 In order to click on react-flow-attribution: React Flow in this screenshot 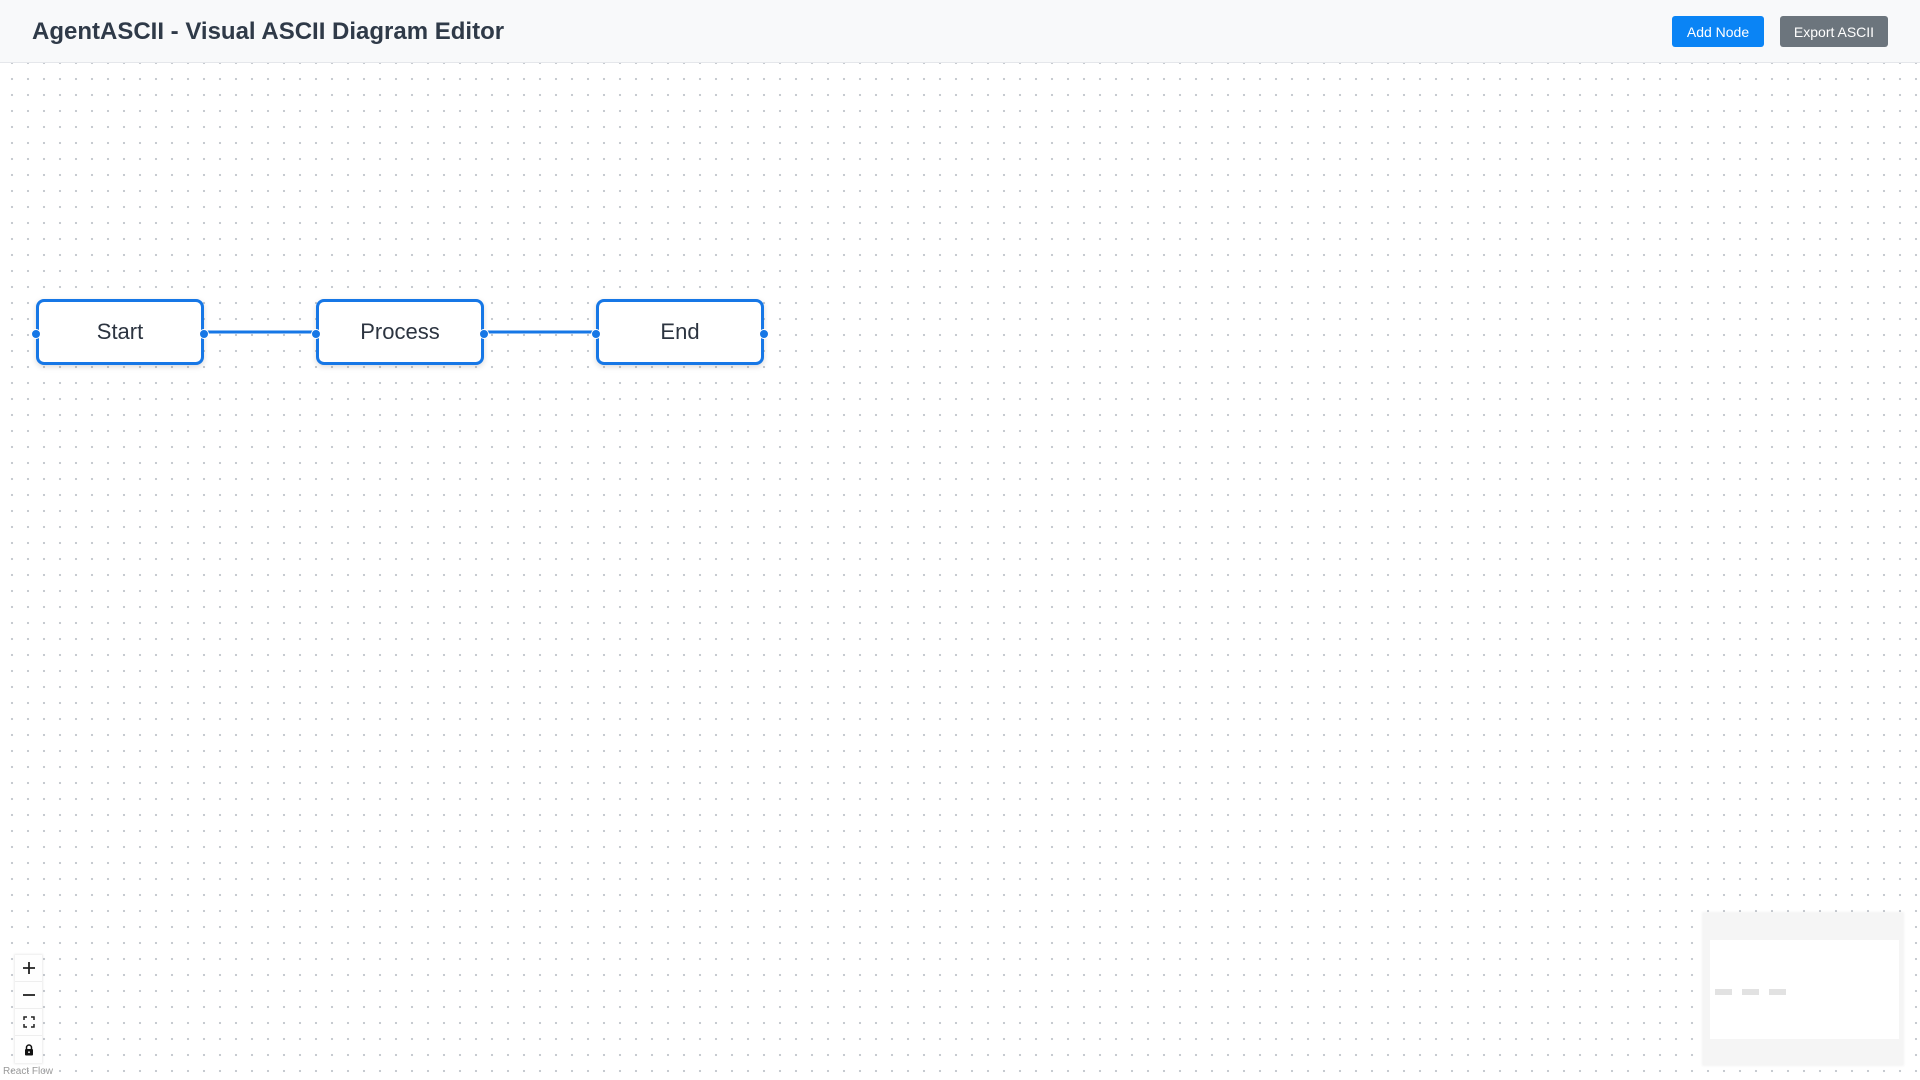, I will do `click(28, 1071)`.